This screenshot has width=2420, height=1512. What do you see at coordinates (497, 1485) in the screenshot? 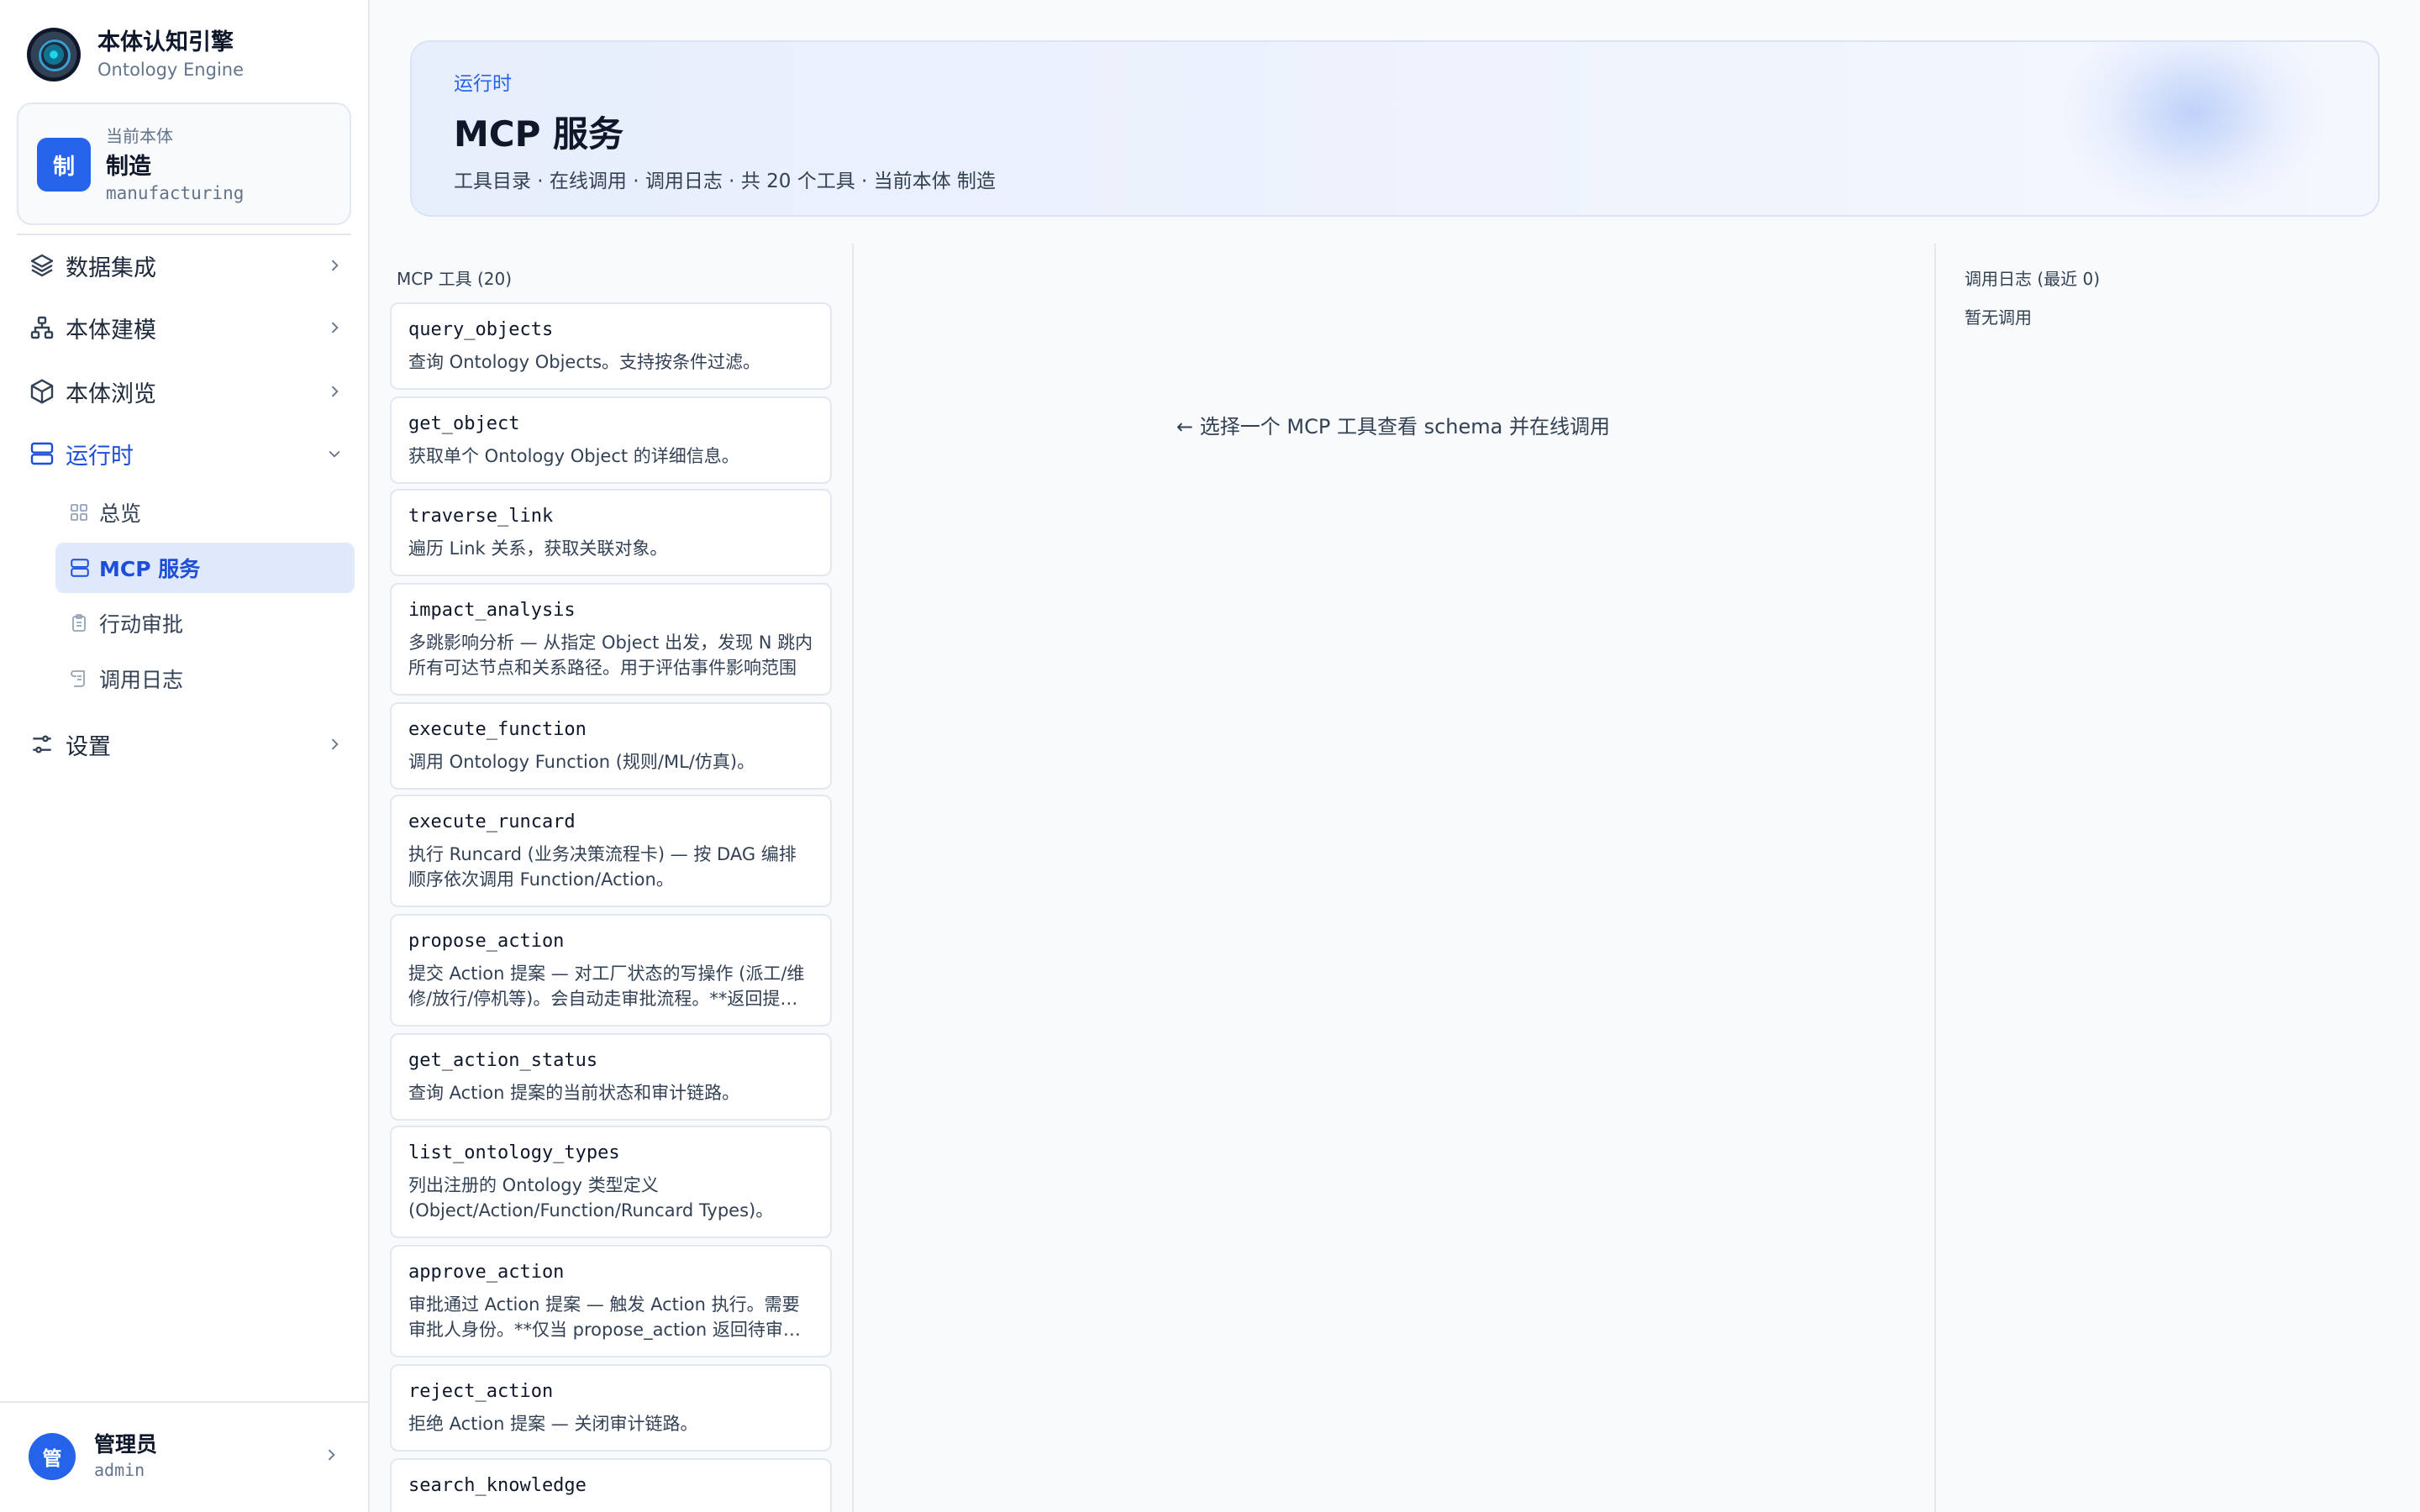
I see `tool-name: search_knowledge` at bounding box center [497, 1485].